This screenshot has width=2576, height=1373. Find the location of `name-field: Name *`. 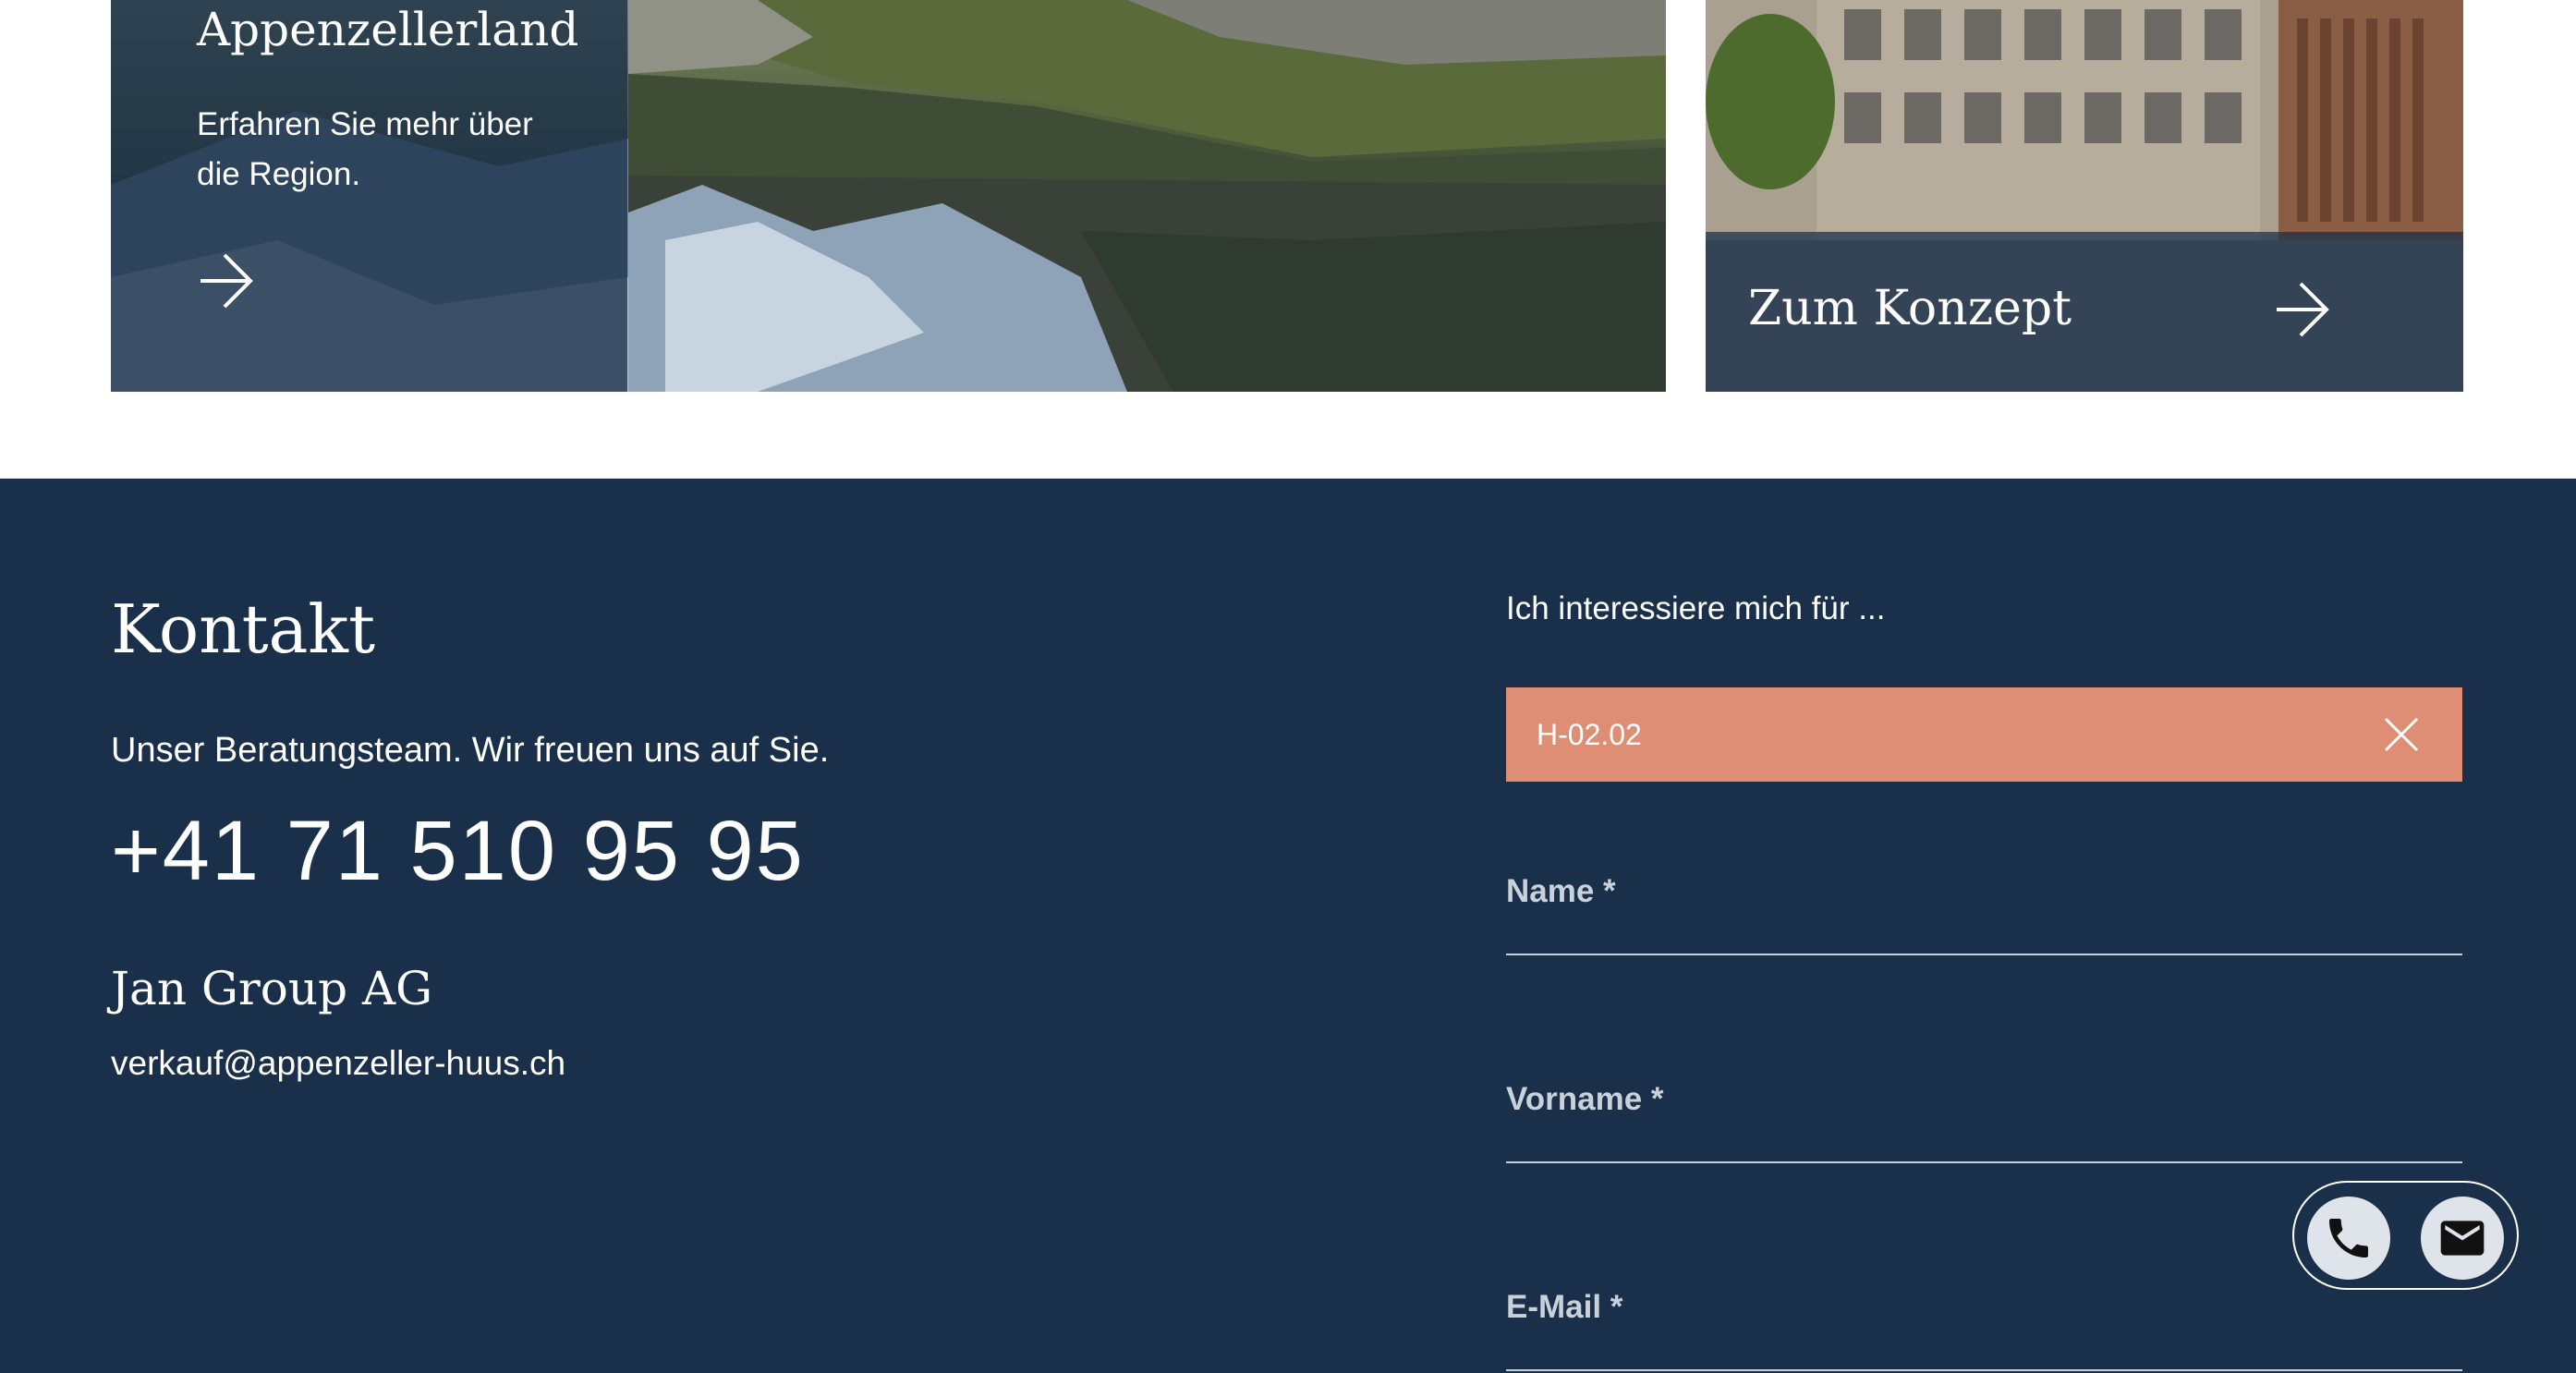

name-field: Name * is located at coordinates (1984, 904).